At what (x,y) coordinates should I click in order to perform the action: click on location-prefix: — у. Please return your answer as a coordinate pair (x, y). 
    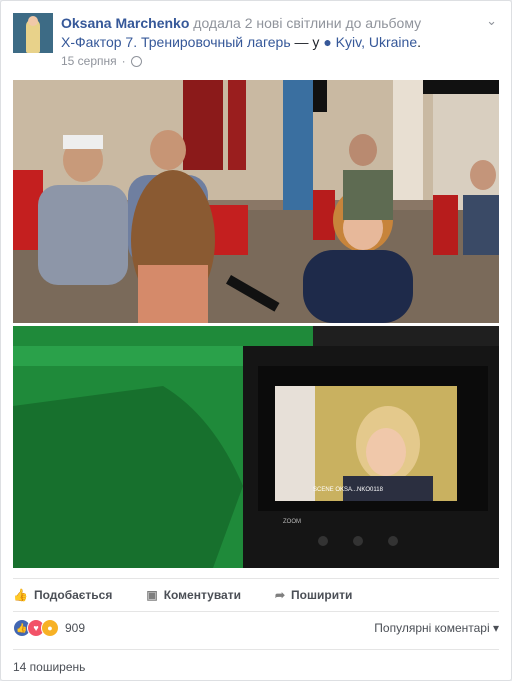
    Looking at the image, I should click on (307, 42).